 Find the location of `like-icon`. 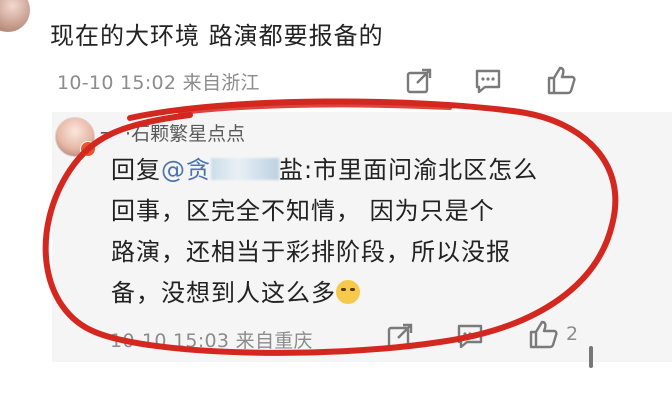

like-icon is located at coordinates (561, 80).